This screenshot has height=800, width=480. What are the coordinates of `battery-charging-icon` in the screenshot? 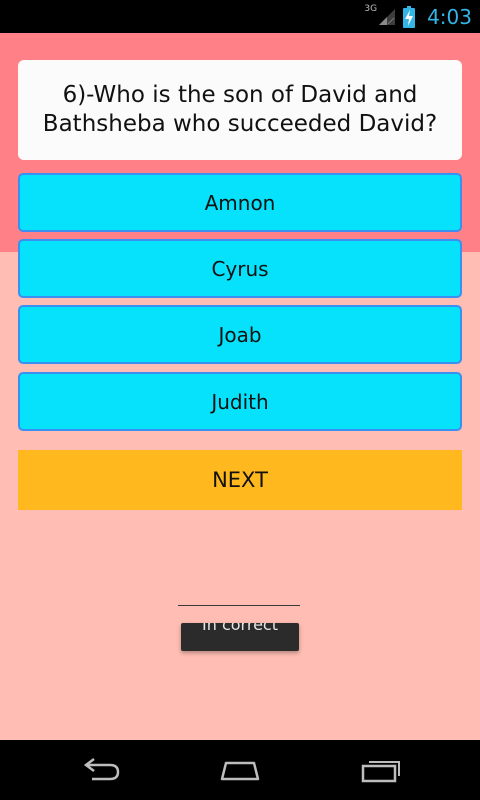 It's located at (409, 16).